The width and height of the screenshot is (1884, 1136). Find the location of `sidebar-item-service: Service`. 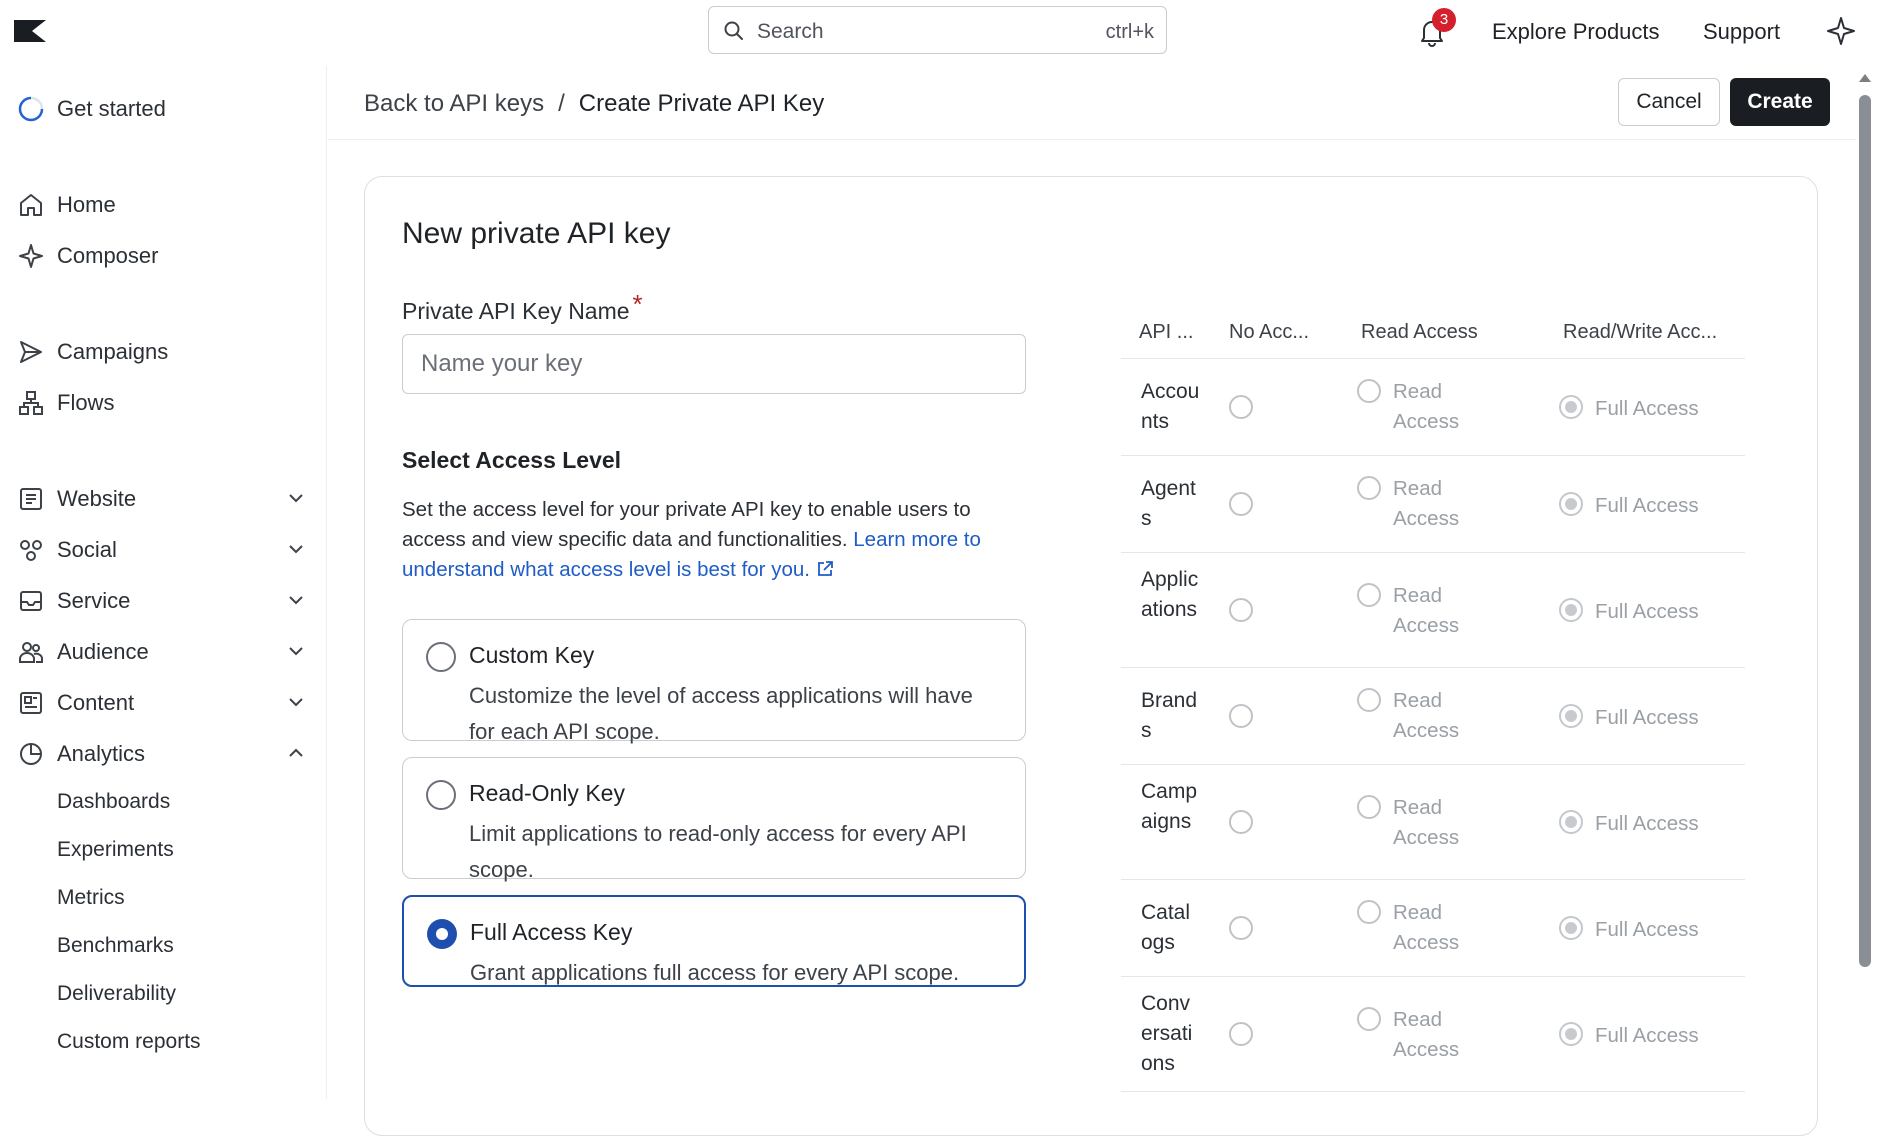

sidebar-item-service: Service is located at coordinates (161, 601).